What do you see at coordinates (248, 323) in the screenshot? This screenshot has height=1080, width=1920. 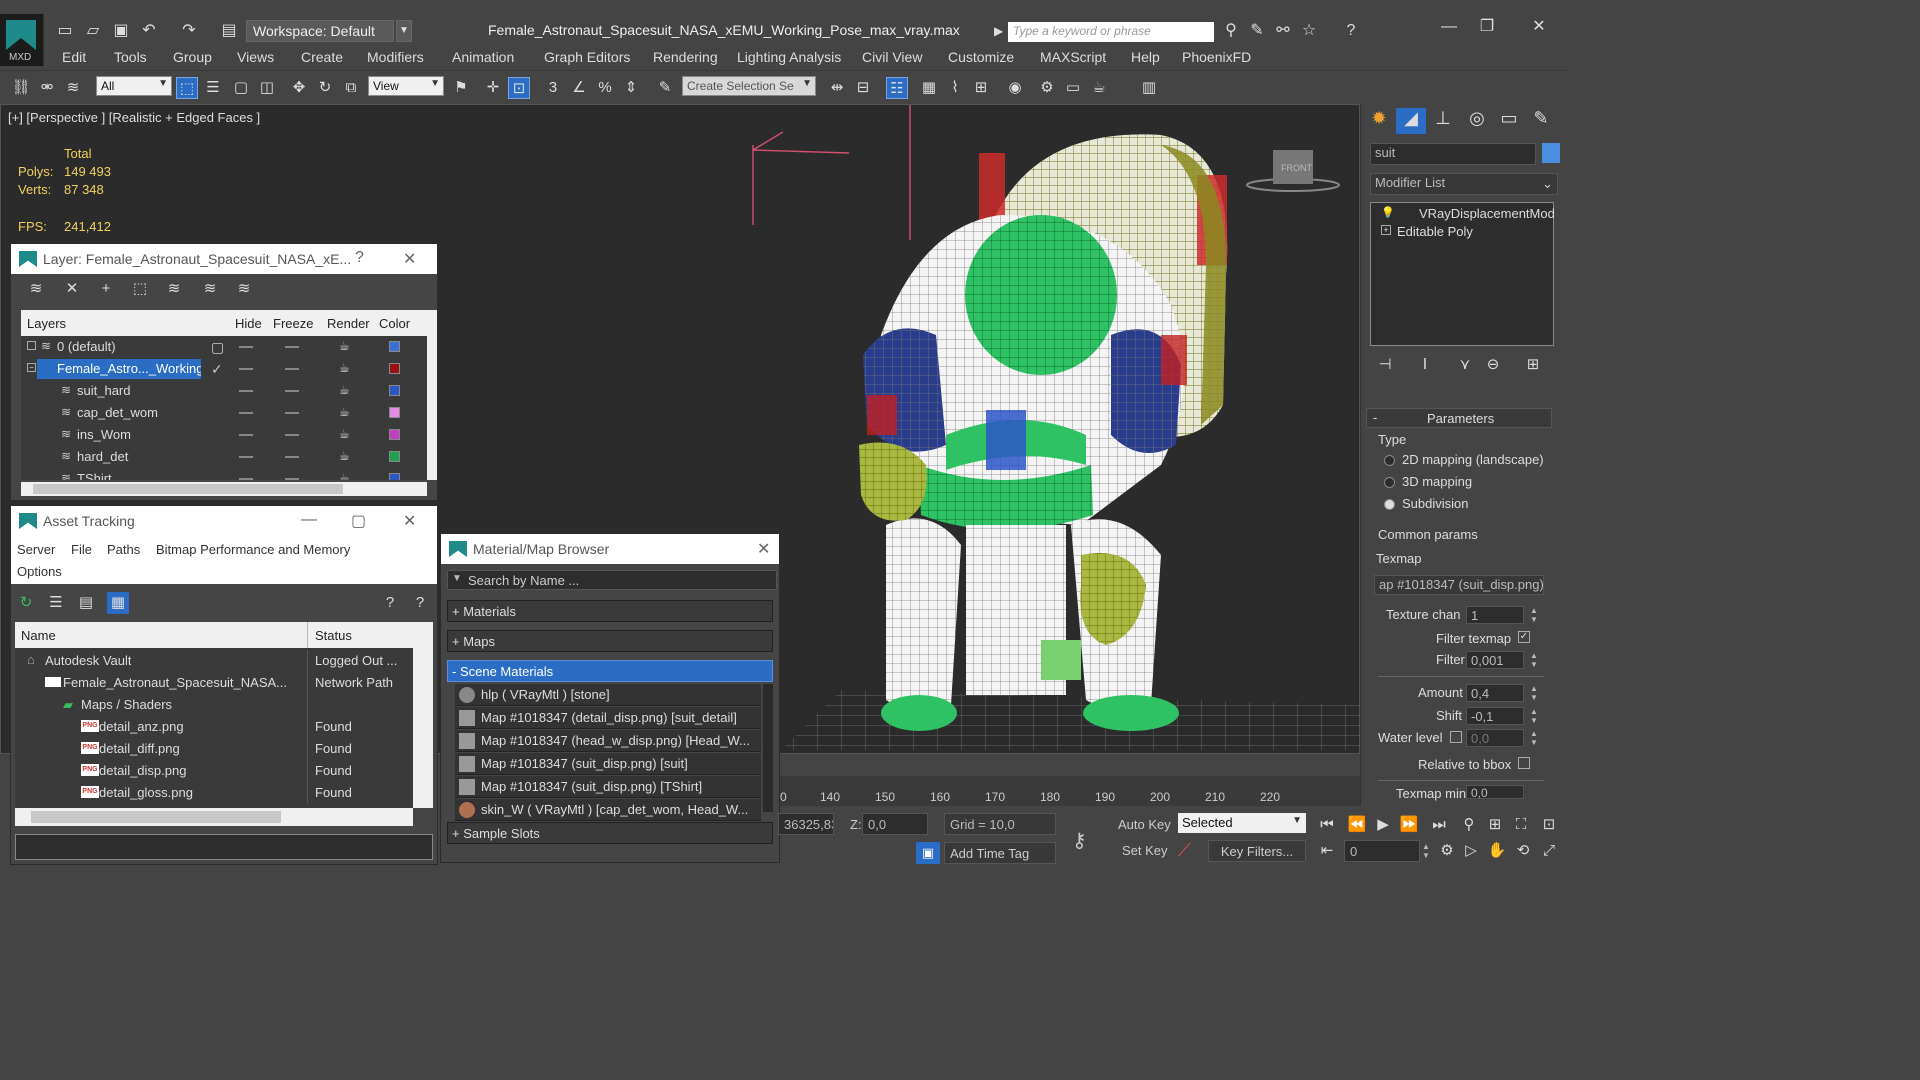 I see `col-hide: Hide` at bounding box center [248, 323].